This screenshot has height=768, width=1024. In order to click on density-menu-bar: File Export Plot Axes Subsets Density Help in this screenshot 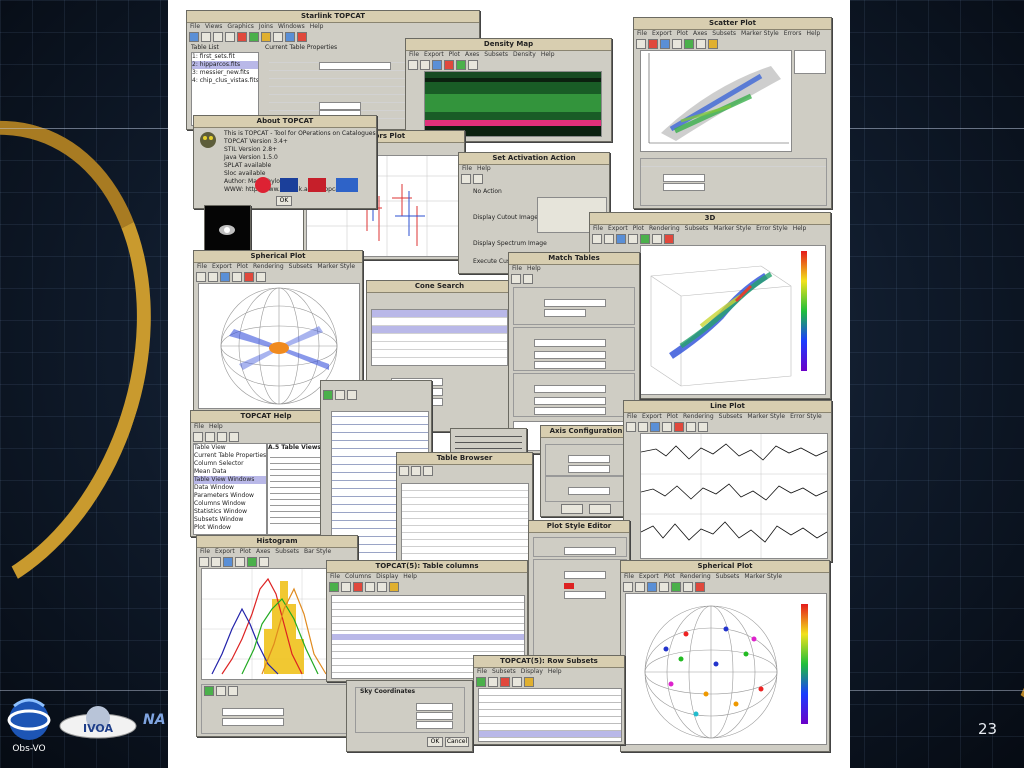, I will do `click(508, 55)`.